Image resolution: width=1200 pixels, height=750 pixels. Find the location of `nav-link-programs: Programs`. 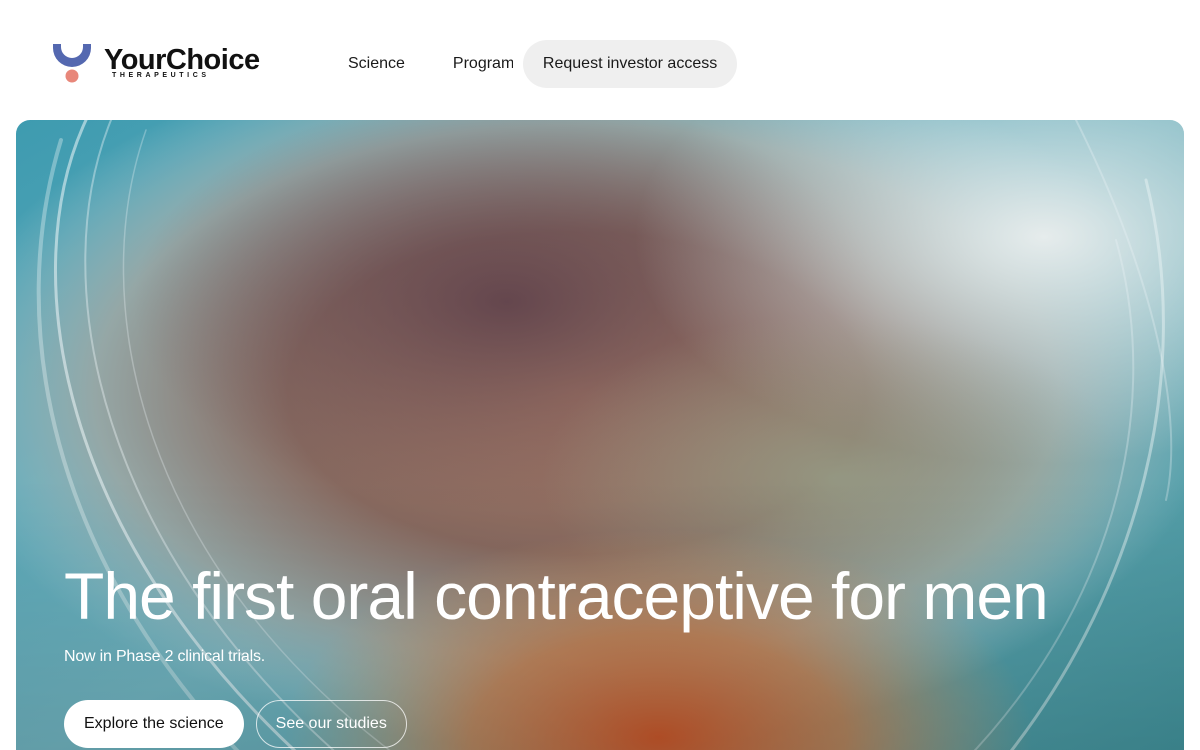

nav-link-programs: Programs is located at coordinates (468, 64).